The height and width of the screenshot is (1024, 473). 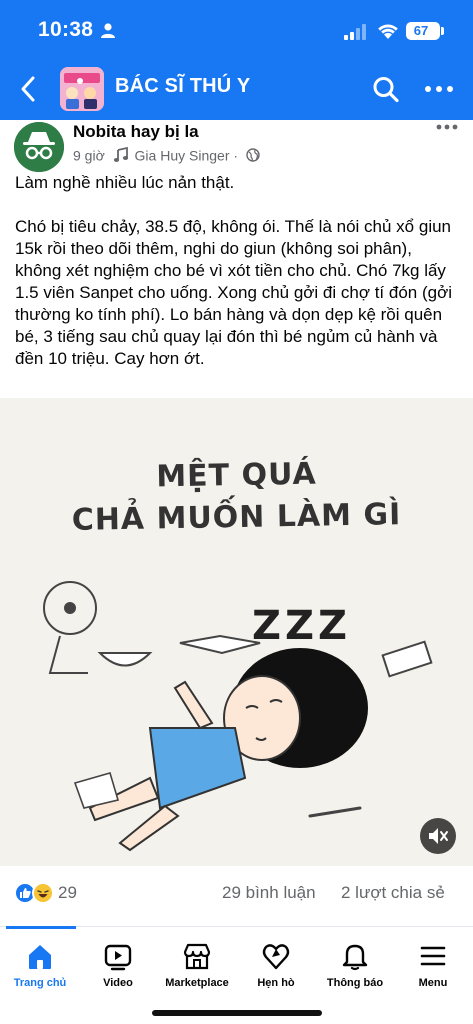 What do you see at coordinates (197, 971) in the screenshot?
I see `tab-marketplace: Marketplace` at bounding box center [197, 971].